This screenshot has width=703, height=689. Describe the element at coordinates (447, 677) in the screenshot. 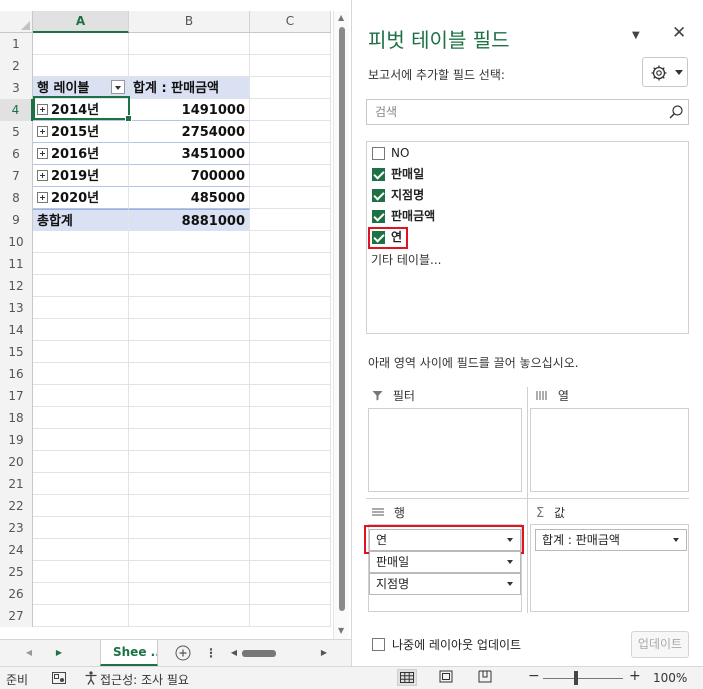

I see `page-layout-view-button` at that location.